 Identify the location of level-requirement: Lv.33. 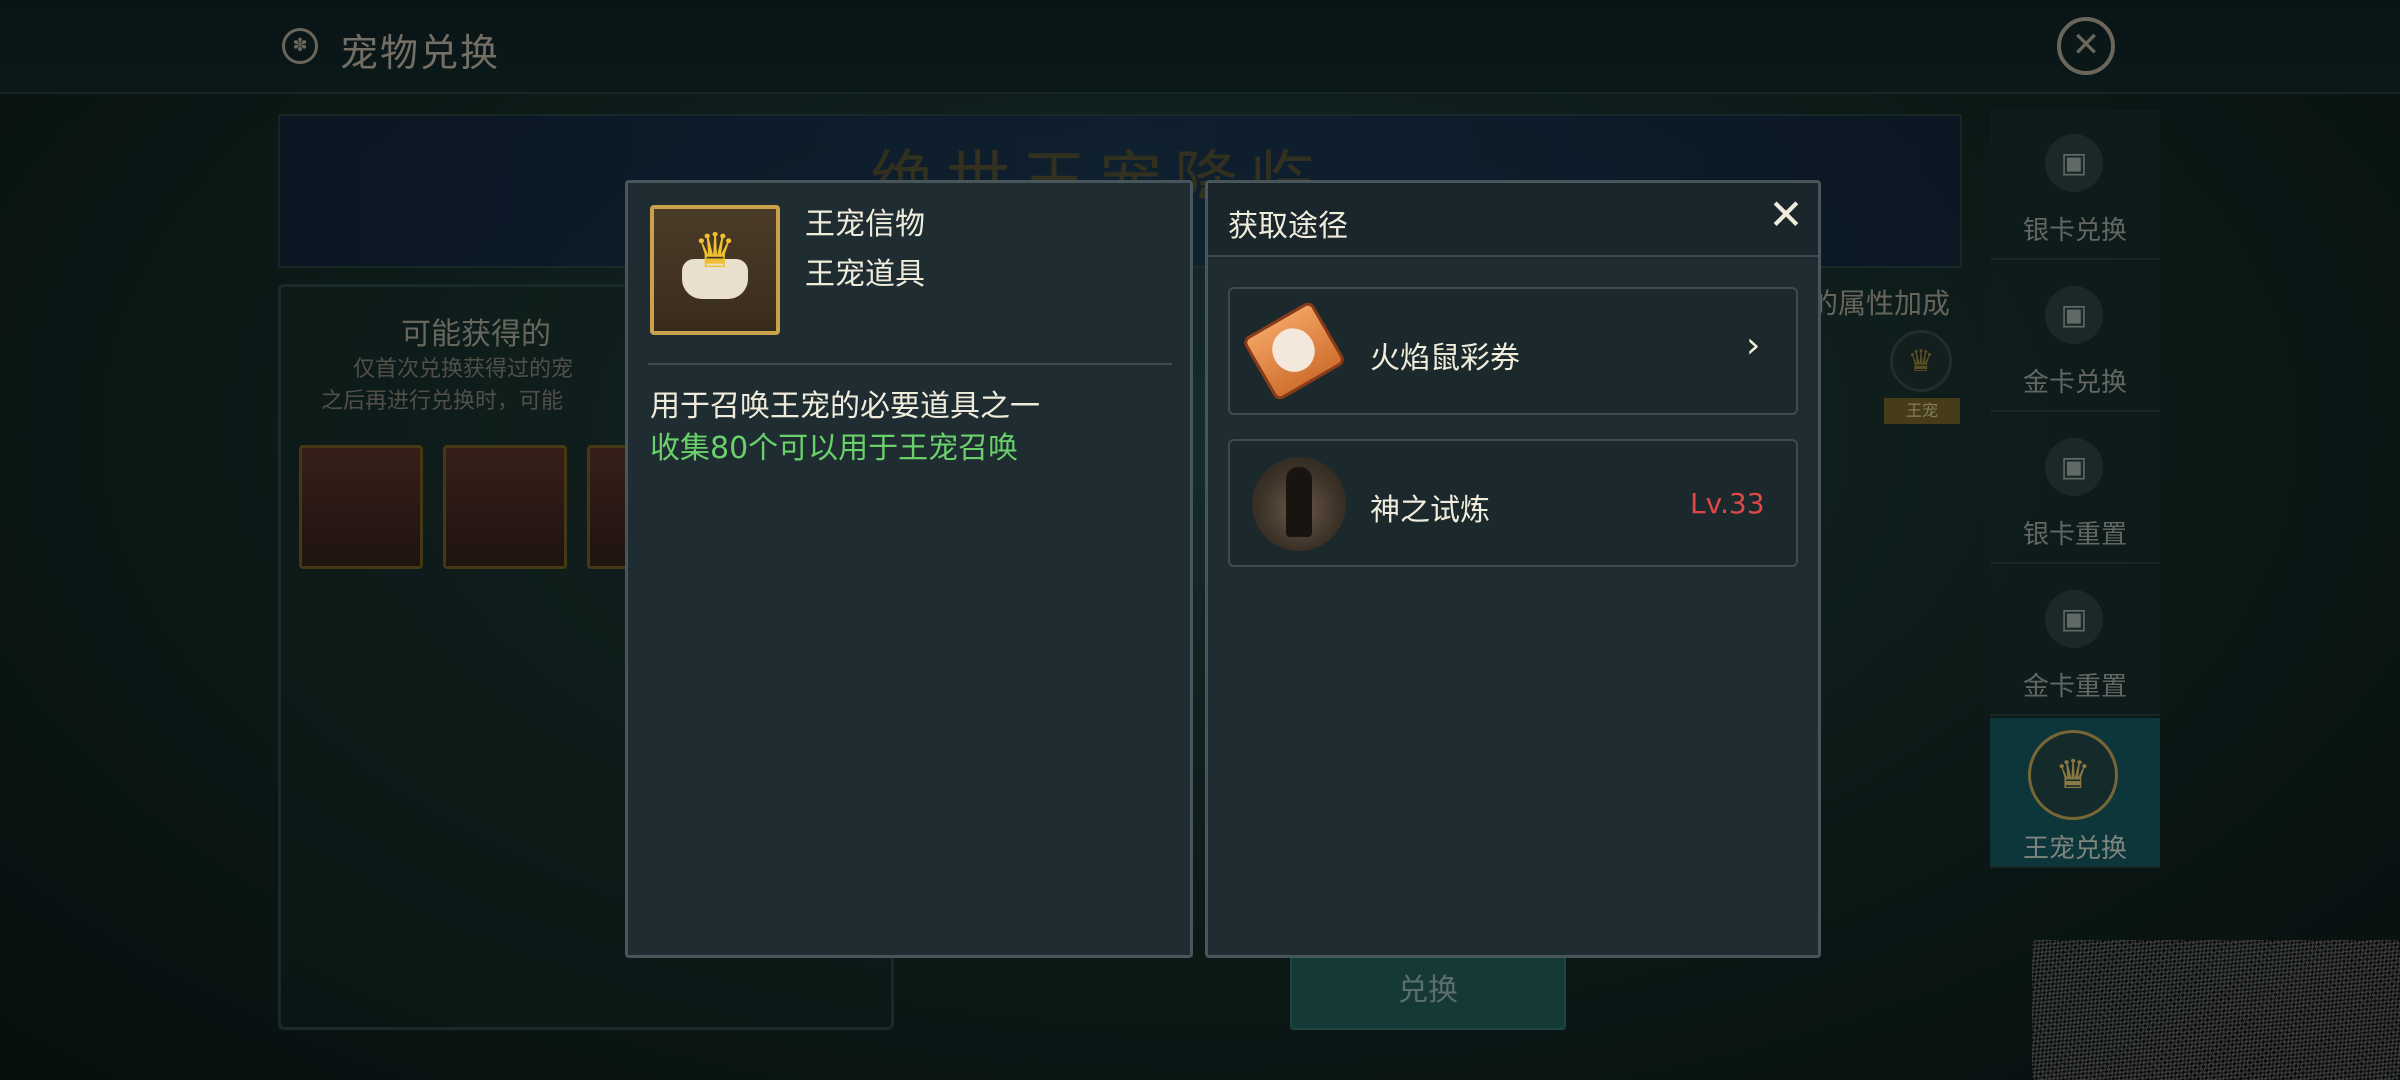
(1727, 503).